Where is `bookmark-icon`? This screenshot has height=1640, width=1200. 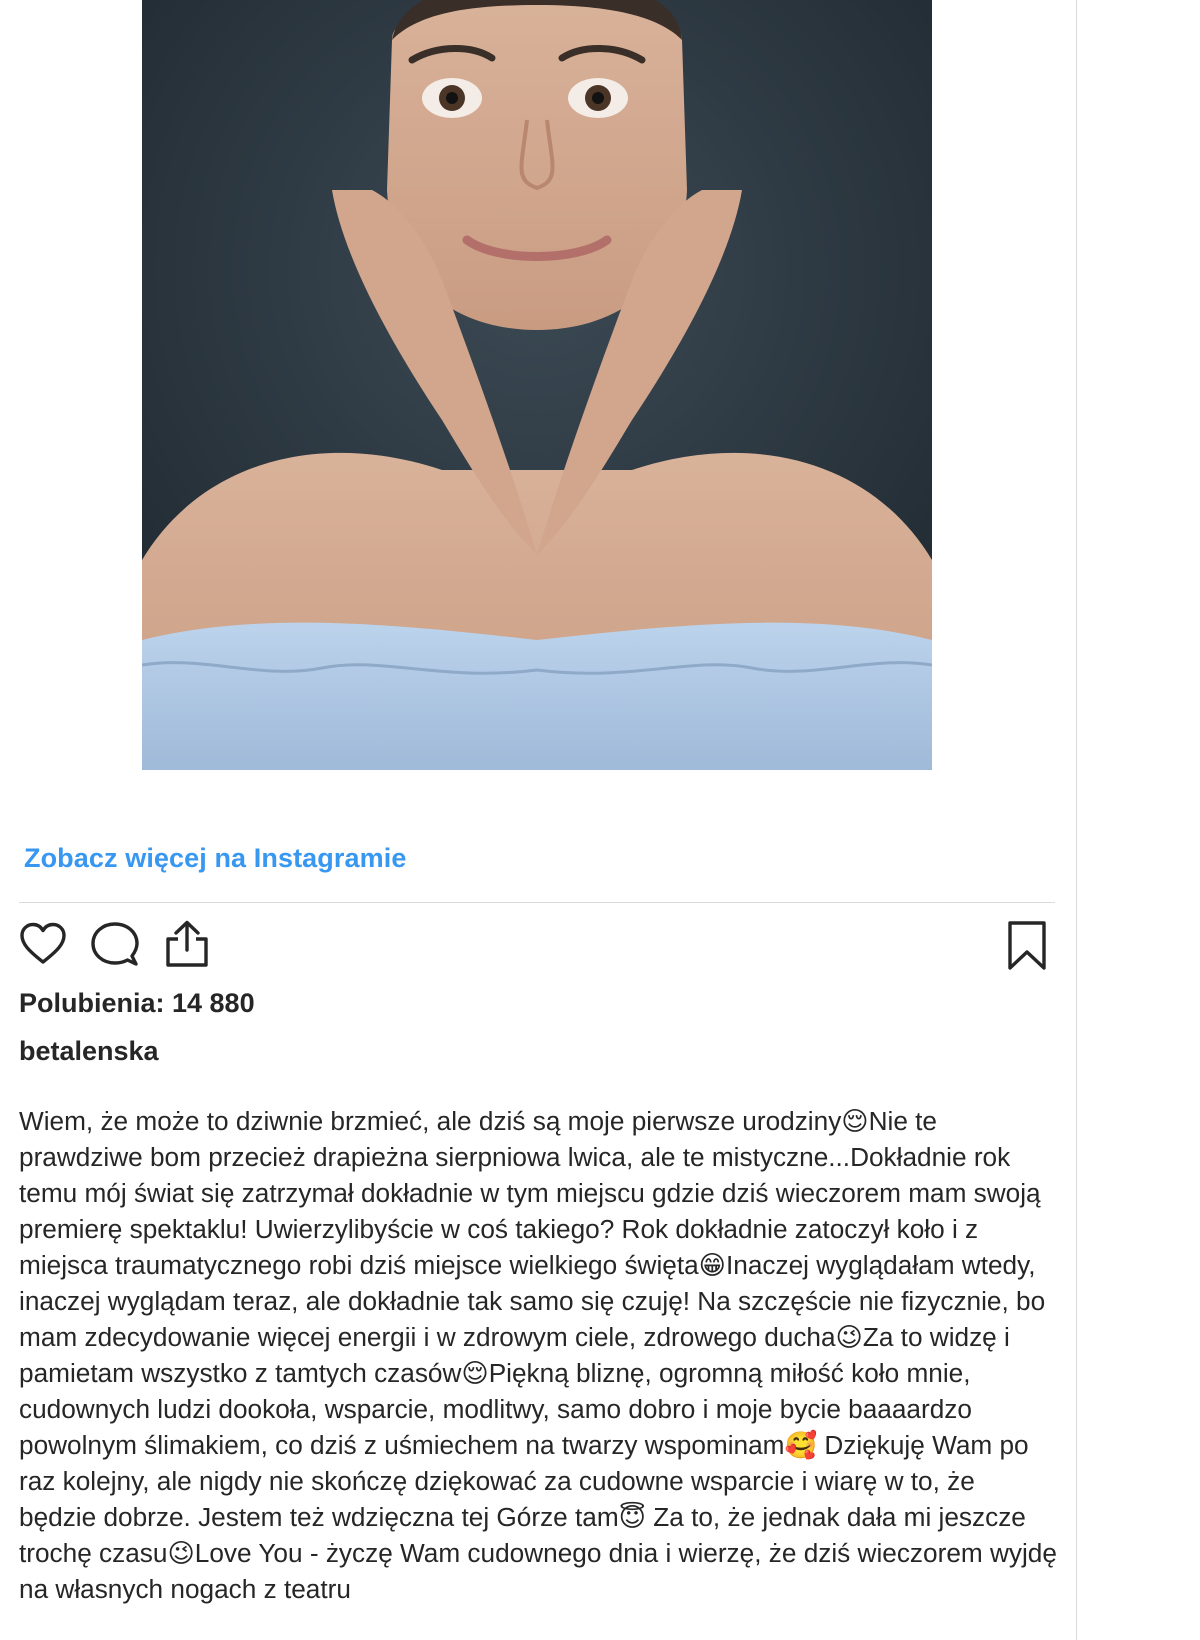 bookmark-icon is located at coordinates (1029, 946).